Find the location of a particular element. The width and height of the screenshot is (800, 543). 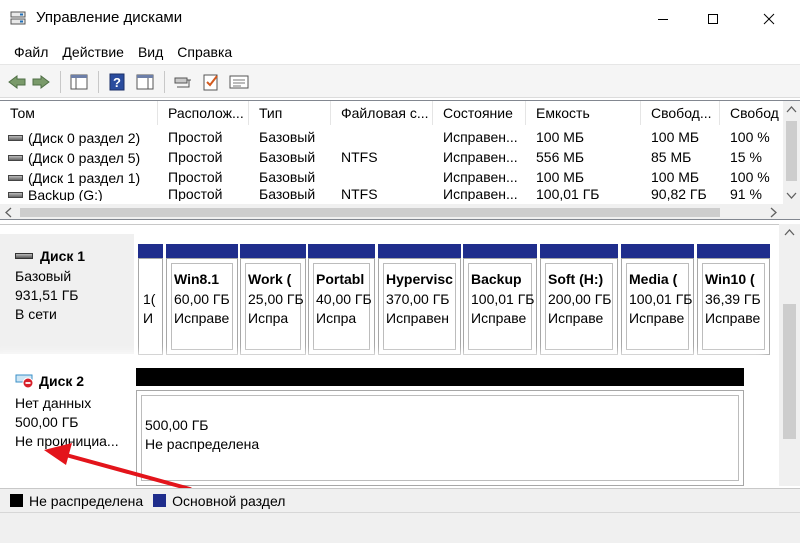

legend-swatch-primary is located at coordinates (160, 500).